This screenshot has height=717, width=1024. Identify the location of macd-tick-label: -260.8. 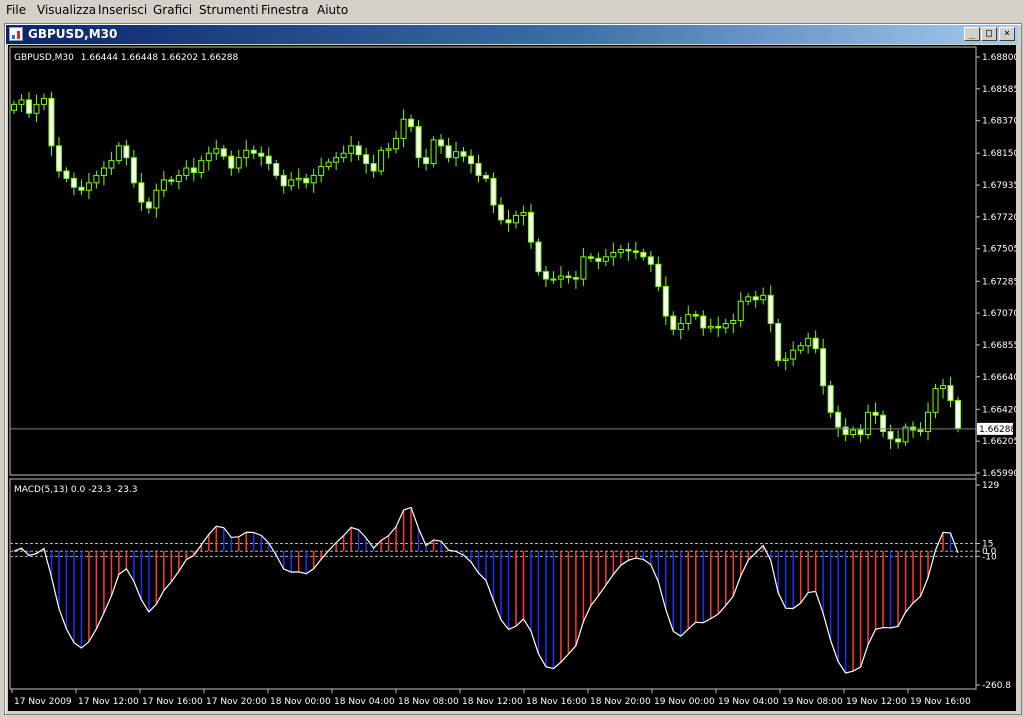
(996, 686).